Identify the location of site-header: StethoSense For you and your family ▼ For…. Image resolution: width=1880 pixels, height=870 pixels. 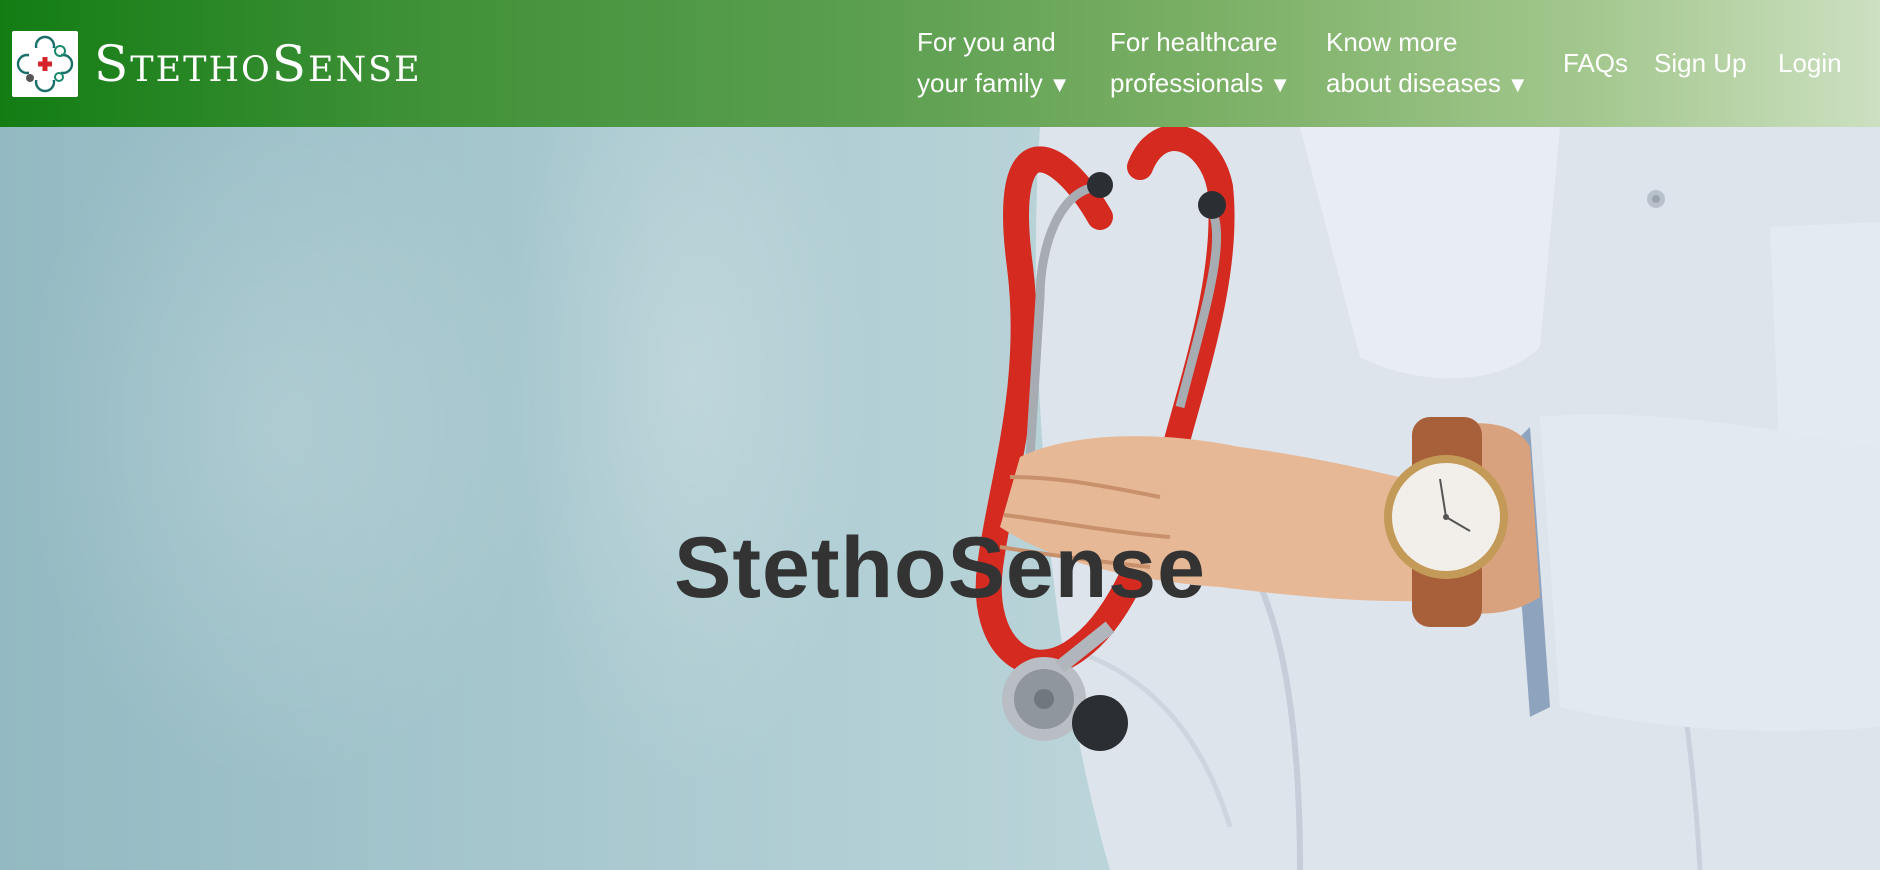
(940, 63).